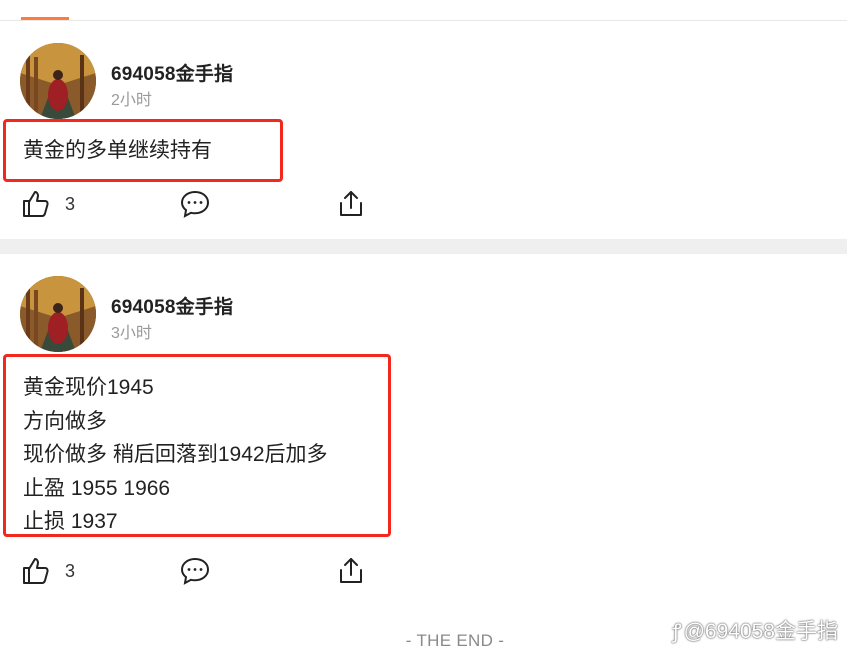 This screenshot has width=847, height=670. What do you see at coordinates (70, 521) in the screenshot?
I see `content-line: 止损 1937` at bounding box center [70, 521].